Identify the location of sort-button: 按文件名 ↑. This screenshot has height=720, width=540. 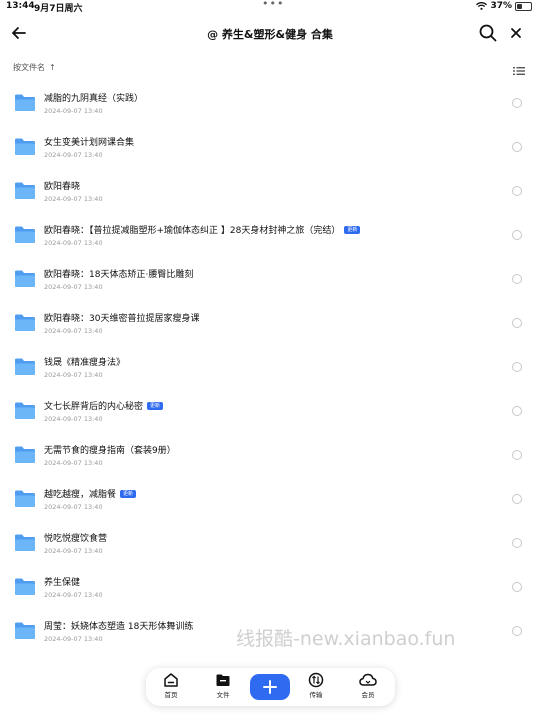
(34, 67).